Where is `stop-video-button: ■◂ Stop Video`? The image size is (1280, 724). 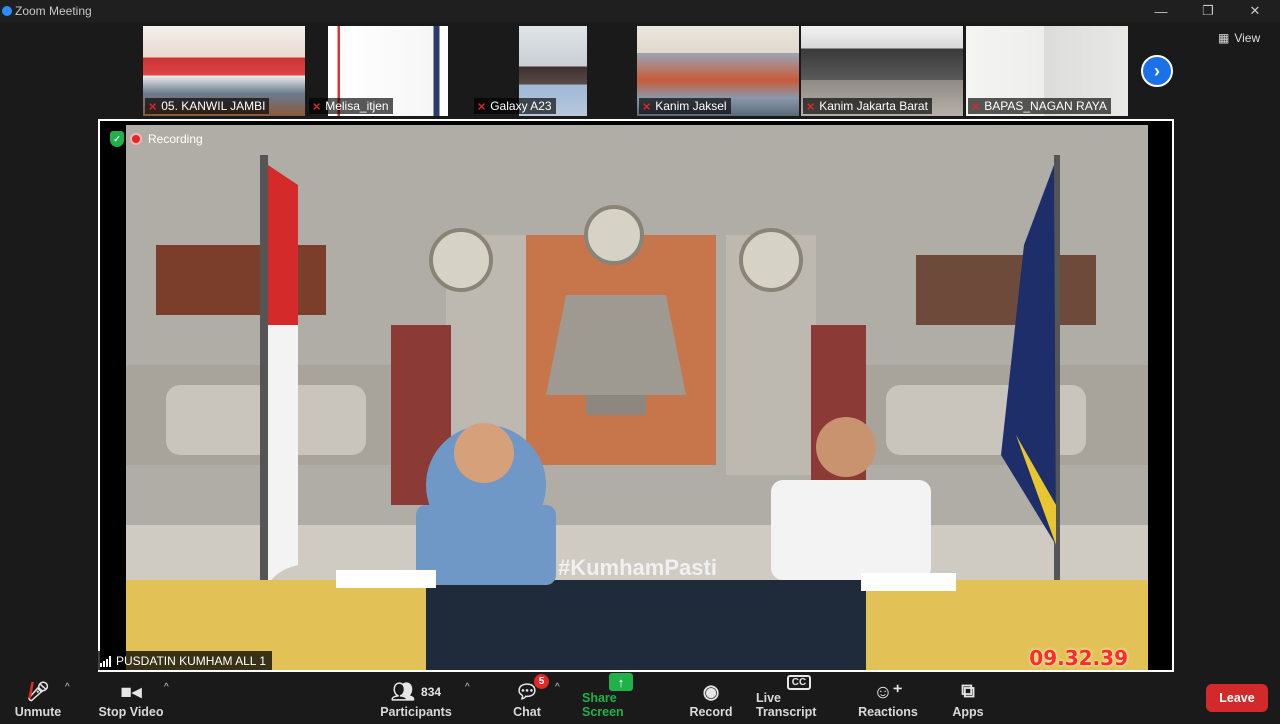
stop-video-button: ■◂ Stop Video is located at coordinates (131, 699).